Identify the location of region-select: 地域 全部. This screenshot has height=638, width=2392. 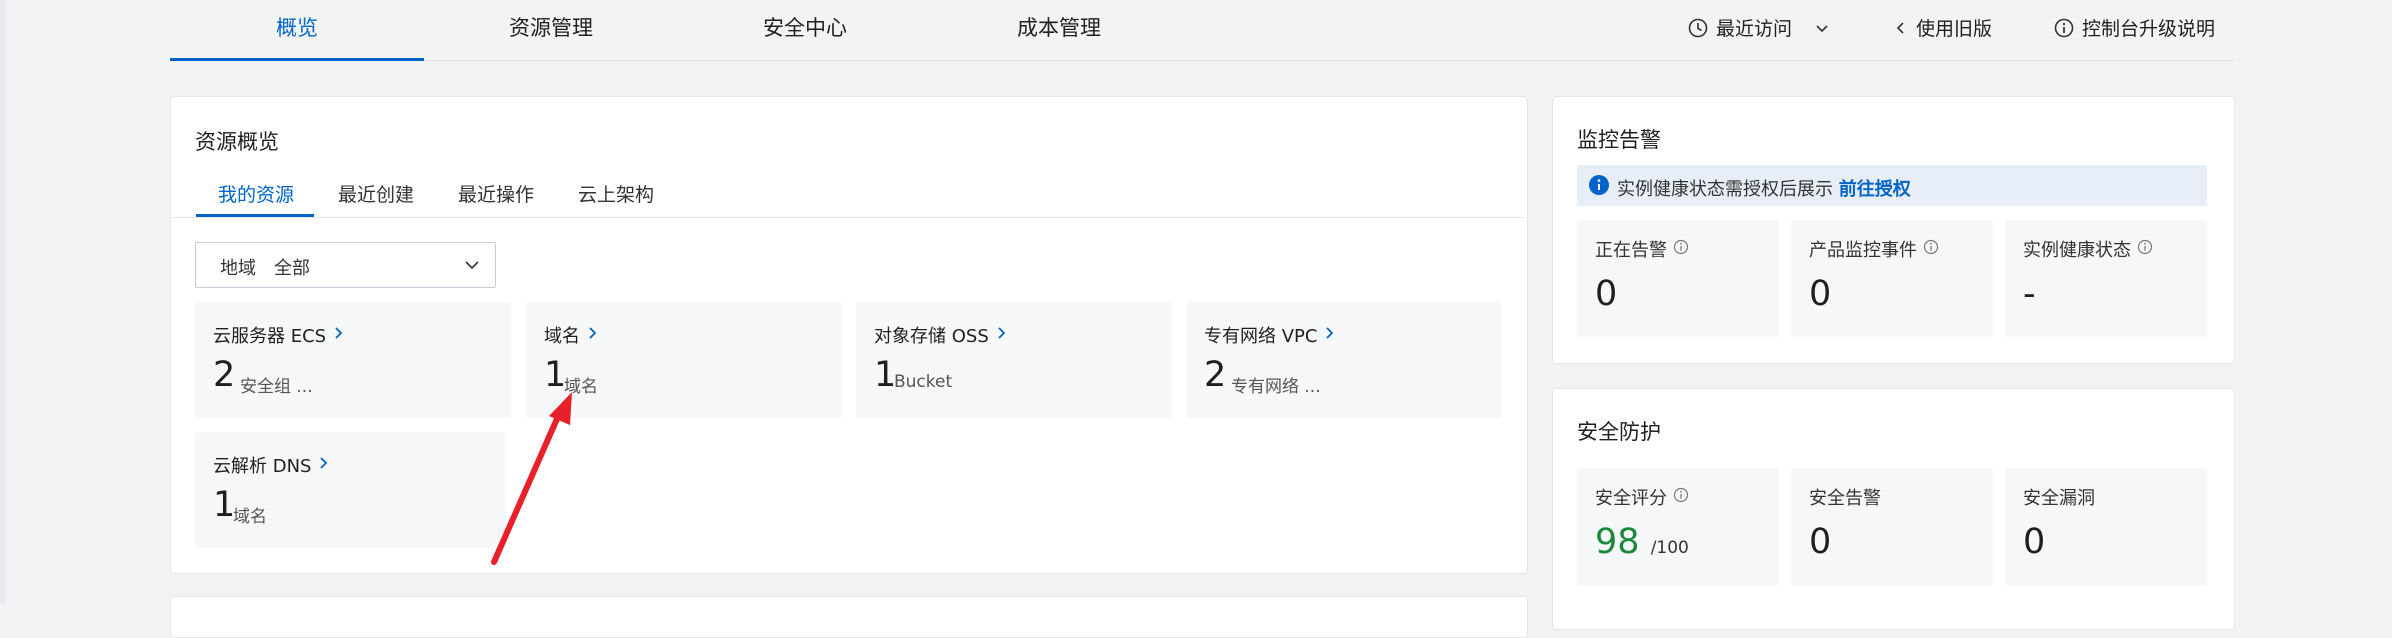
(345, 265).